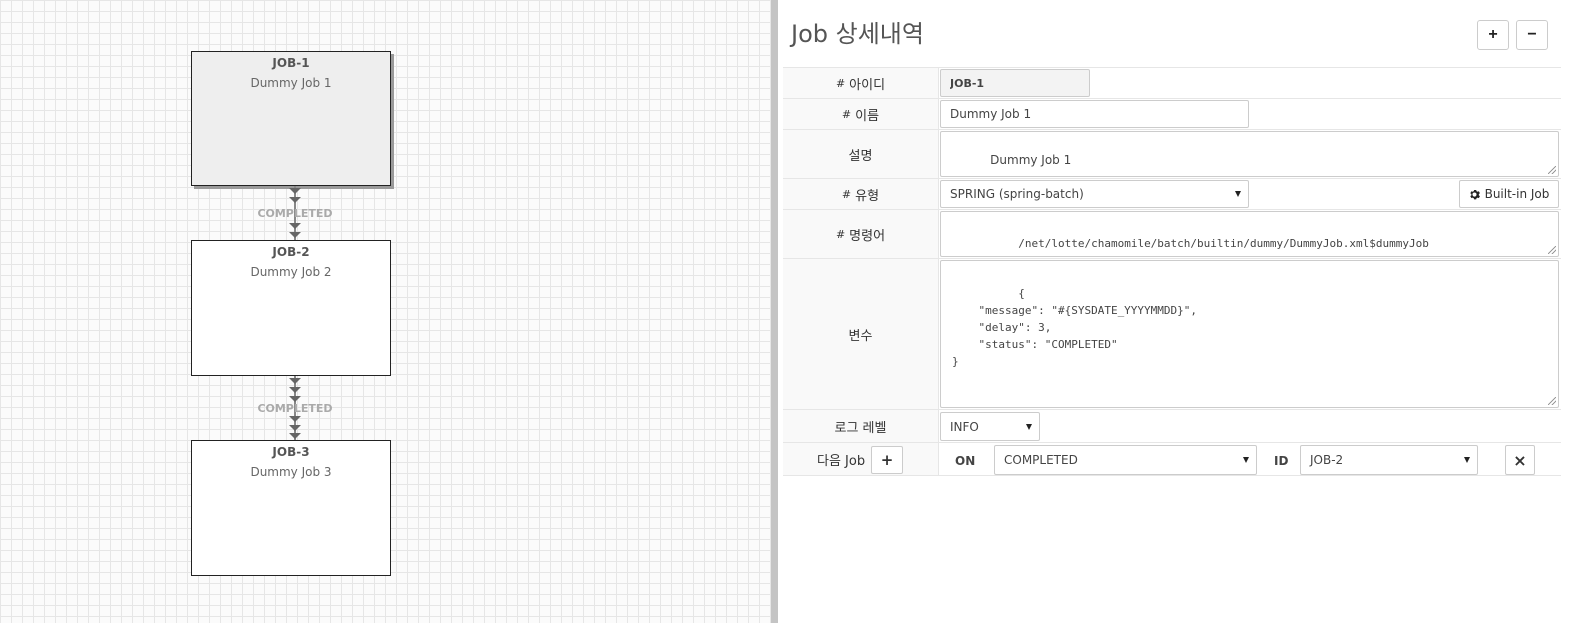  Describe the element at coordinates (1172, 83) in the screenshot. I see `row-id: # 아이디` at that location.